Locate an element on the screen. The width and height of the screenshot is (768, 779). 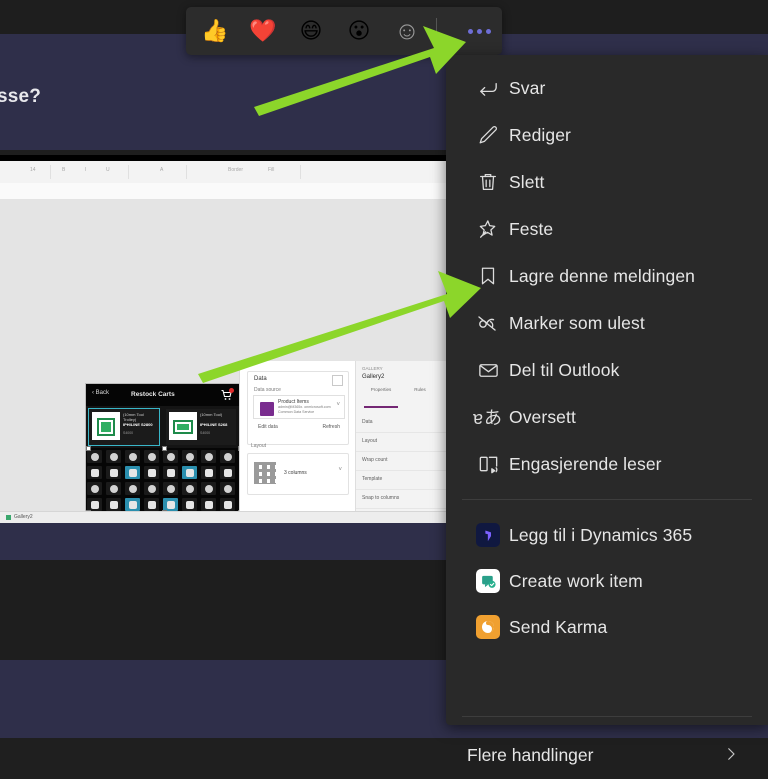
menu-item-del-til-outlook: Del til Outlook is located at coordinates (607, 370).